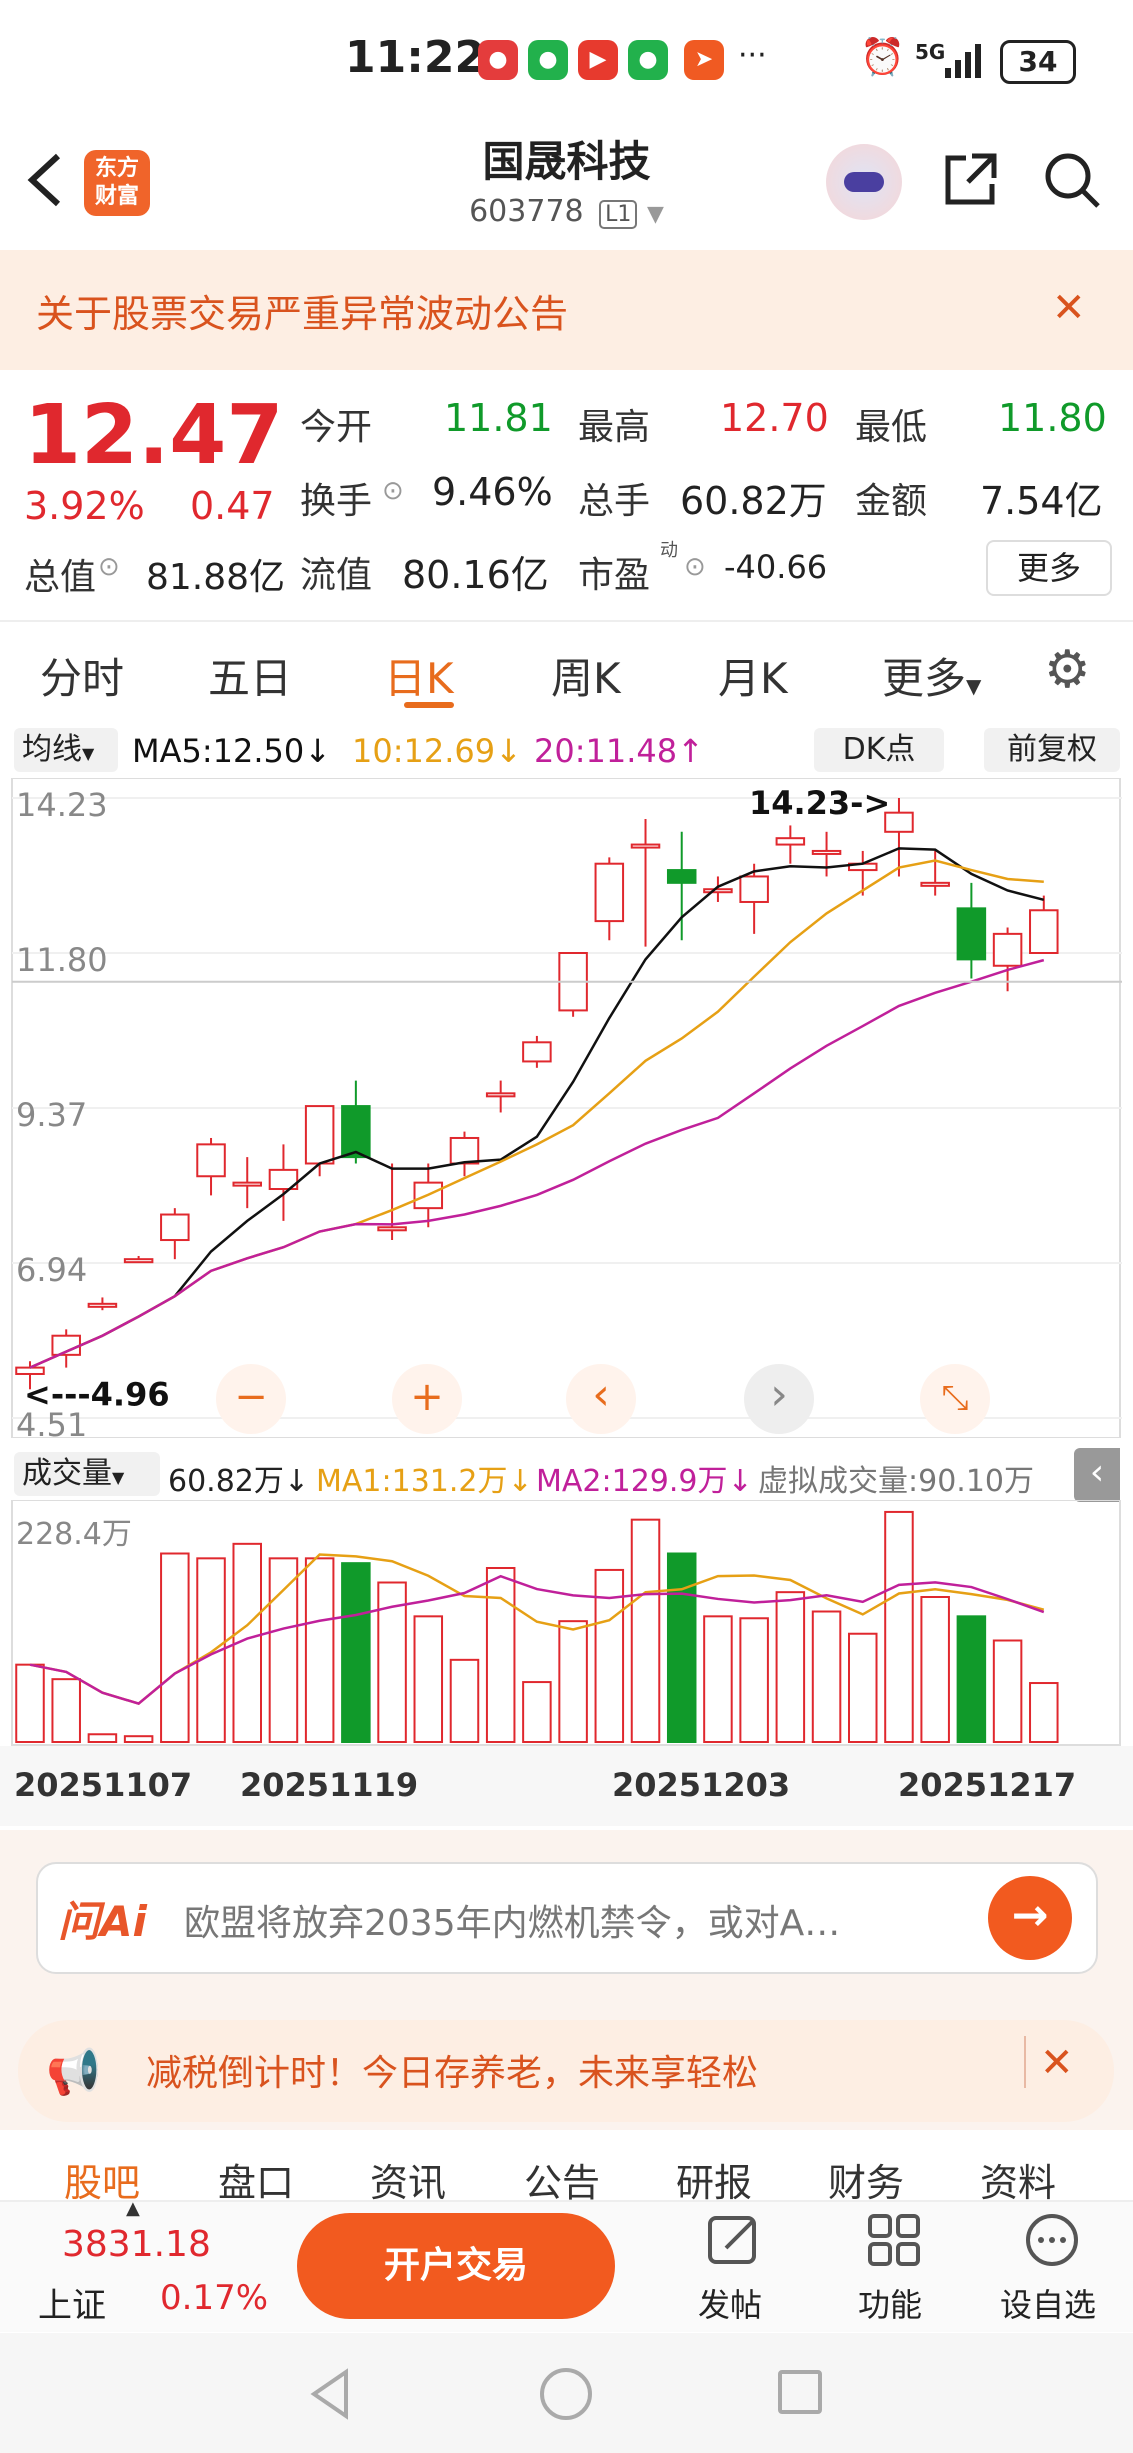 This screenshot has width=1133, height=2453. Describe the element at coordinates (1048, 2303) in the screenshot. I see `watchlist-label: 设自选` at that location.